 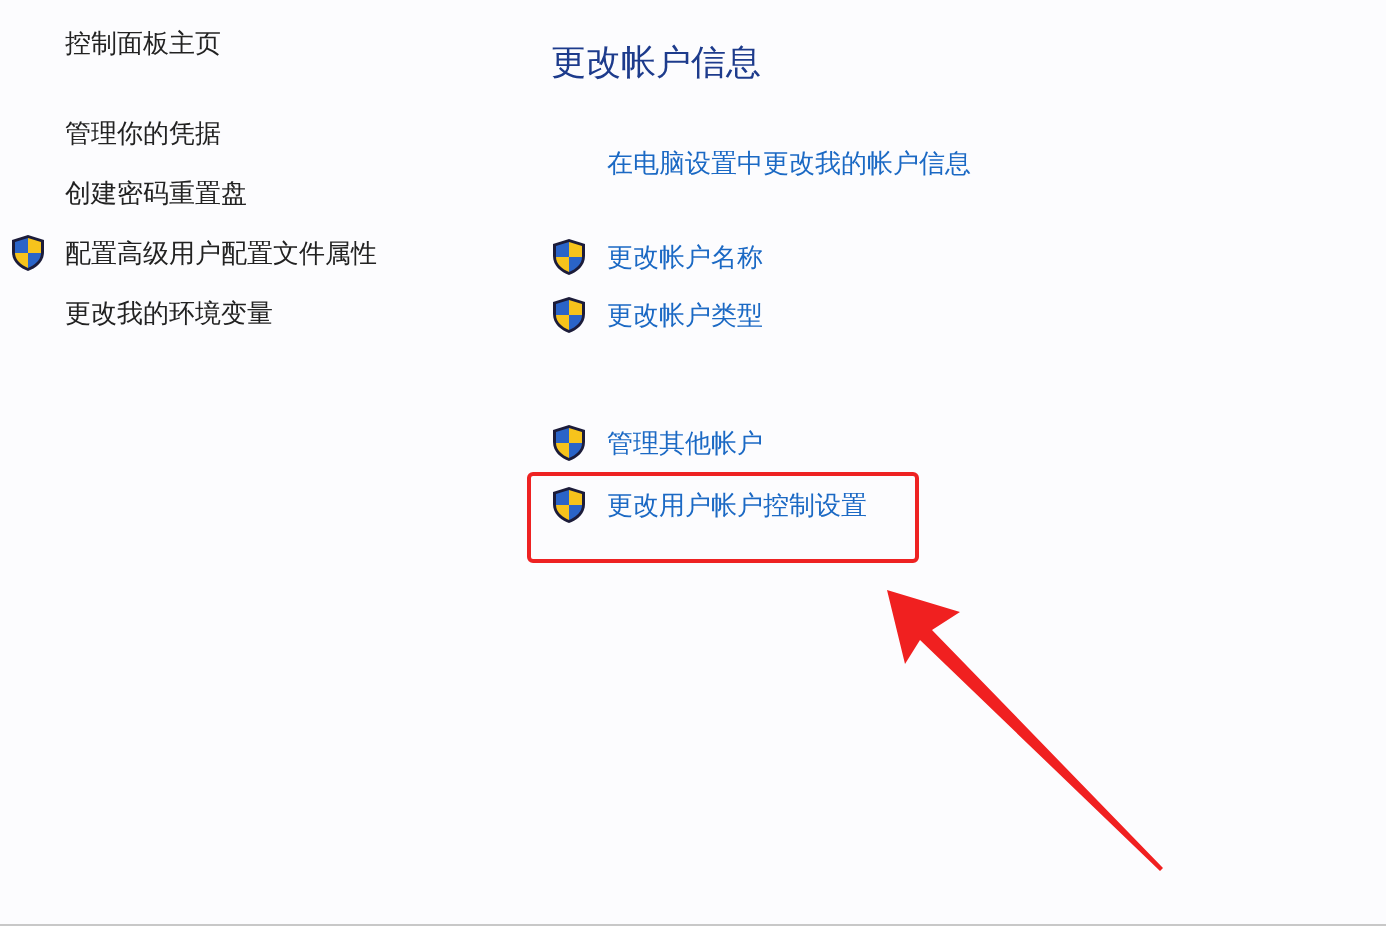 What do you see at coordinates (656, 62) in the screenshot?
I see `page-title: 更改帐户信息` at bounding box center [656, 62].